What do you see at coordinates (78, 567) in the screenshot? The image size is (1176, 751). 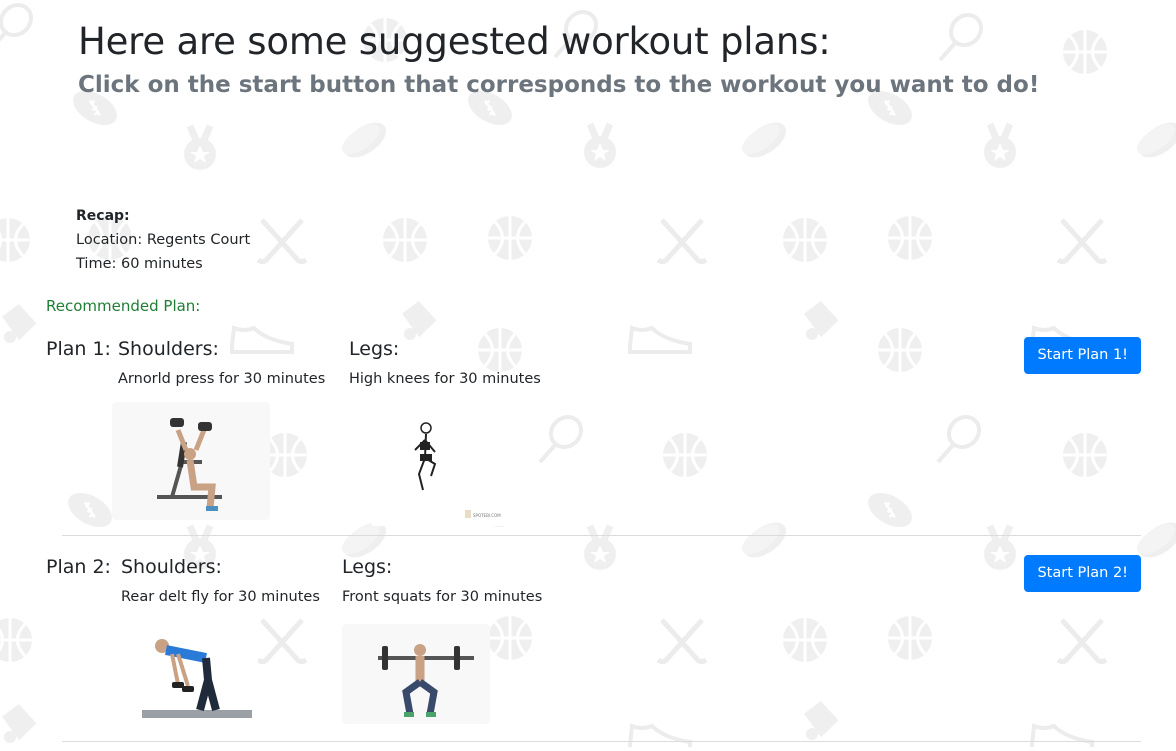 I see `plan-label: Plan 2:` at bounding box center [78, 567].